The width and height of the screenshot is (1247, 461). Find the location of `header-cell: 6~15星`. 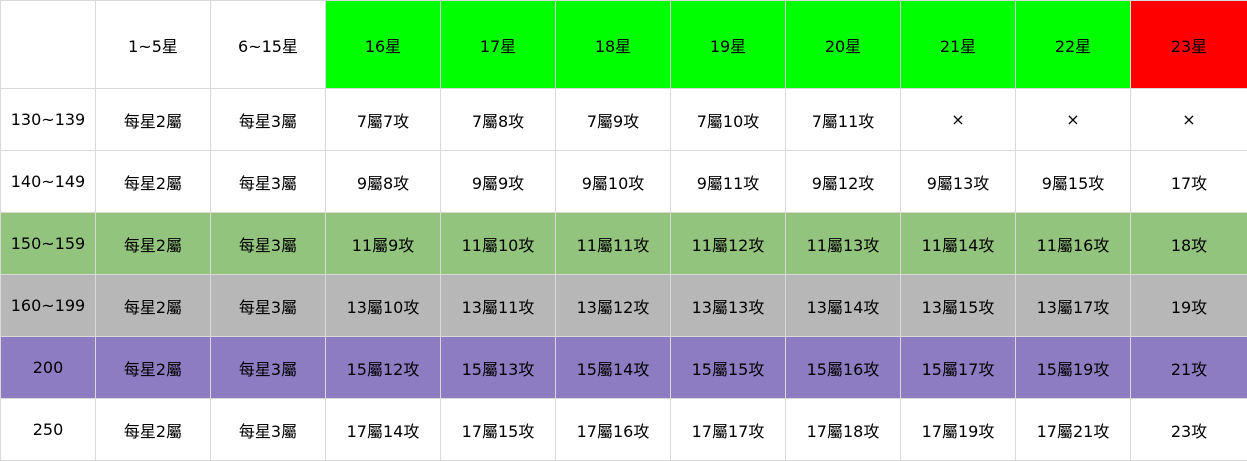

header-cell: 6~15星 is located at coordinates (268, 45).